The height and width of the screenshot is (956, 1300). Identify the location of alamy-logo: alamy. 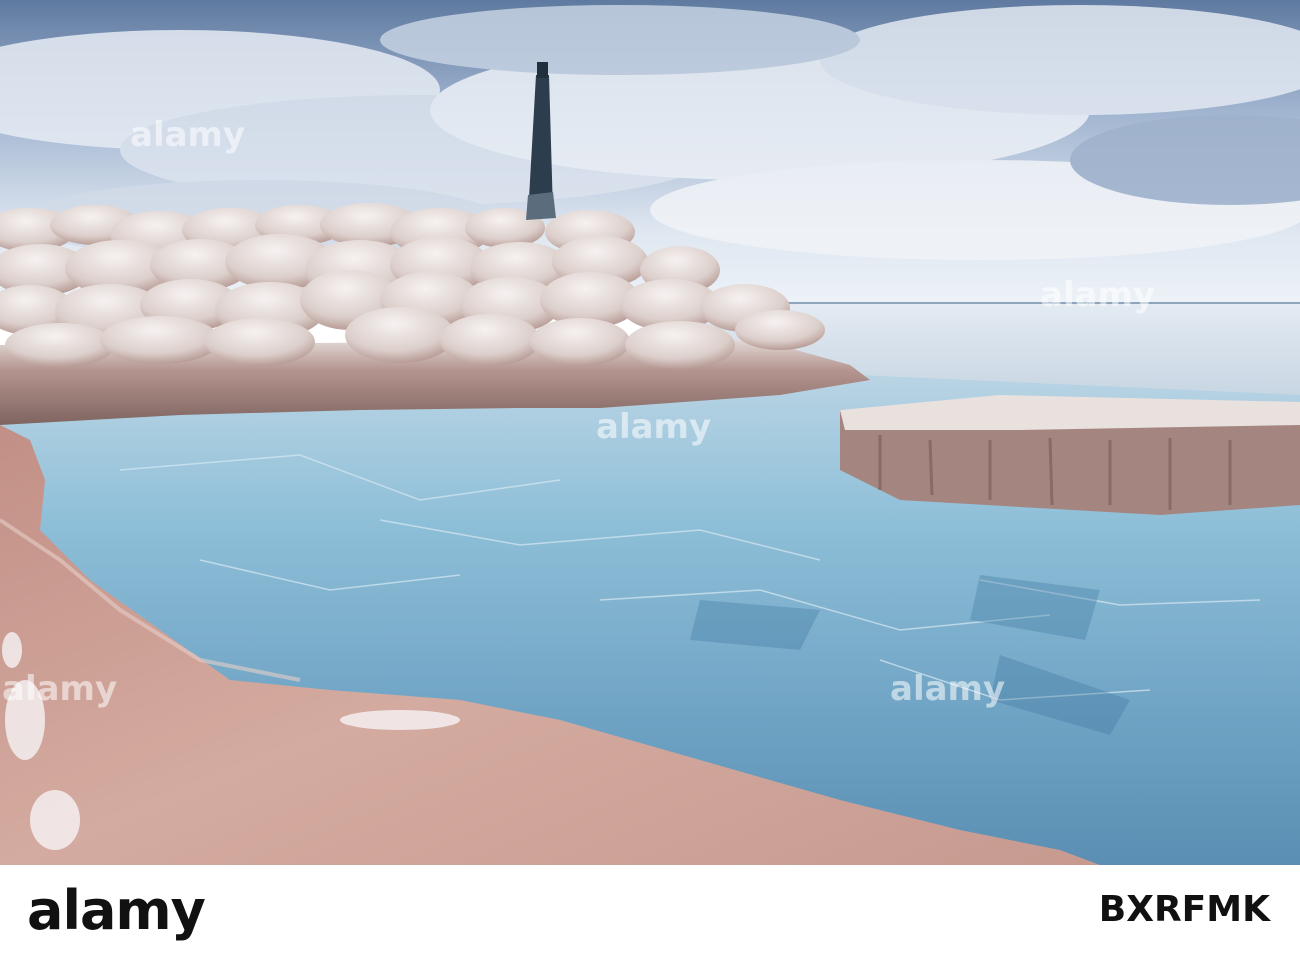
(116, 910).